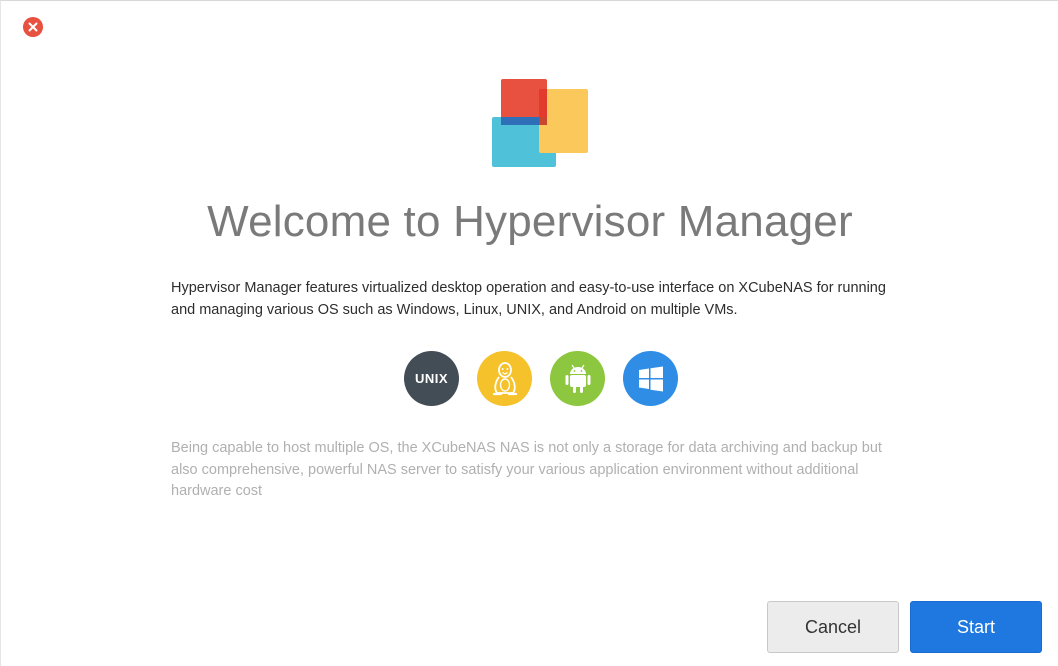 The height and width of the screenshot is (666, 1058). What do you see at coordinates (833, 627) in the screenshot?
I see `cancel-button: Cancel` at bounding box center [833, 627].